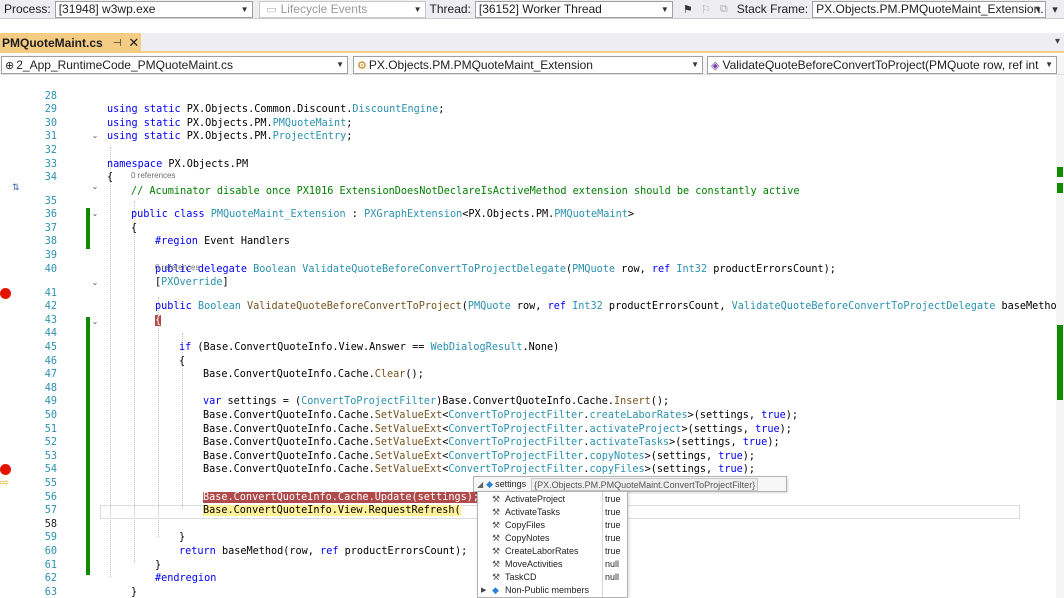 The width and height of the screenshot is (1064, 598). What do you see at coordinates (50, 592) in the screenshot?
I see `line-number: 63` at bounding box center [50, 592].